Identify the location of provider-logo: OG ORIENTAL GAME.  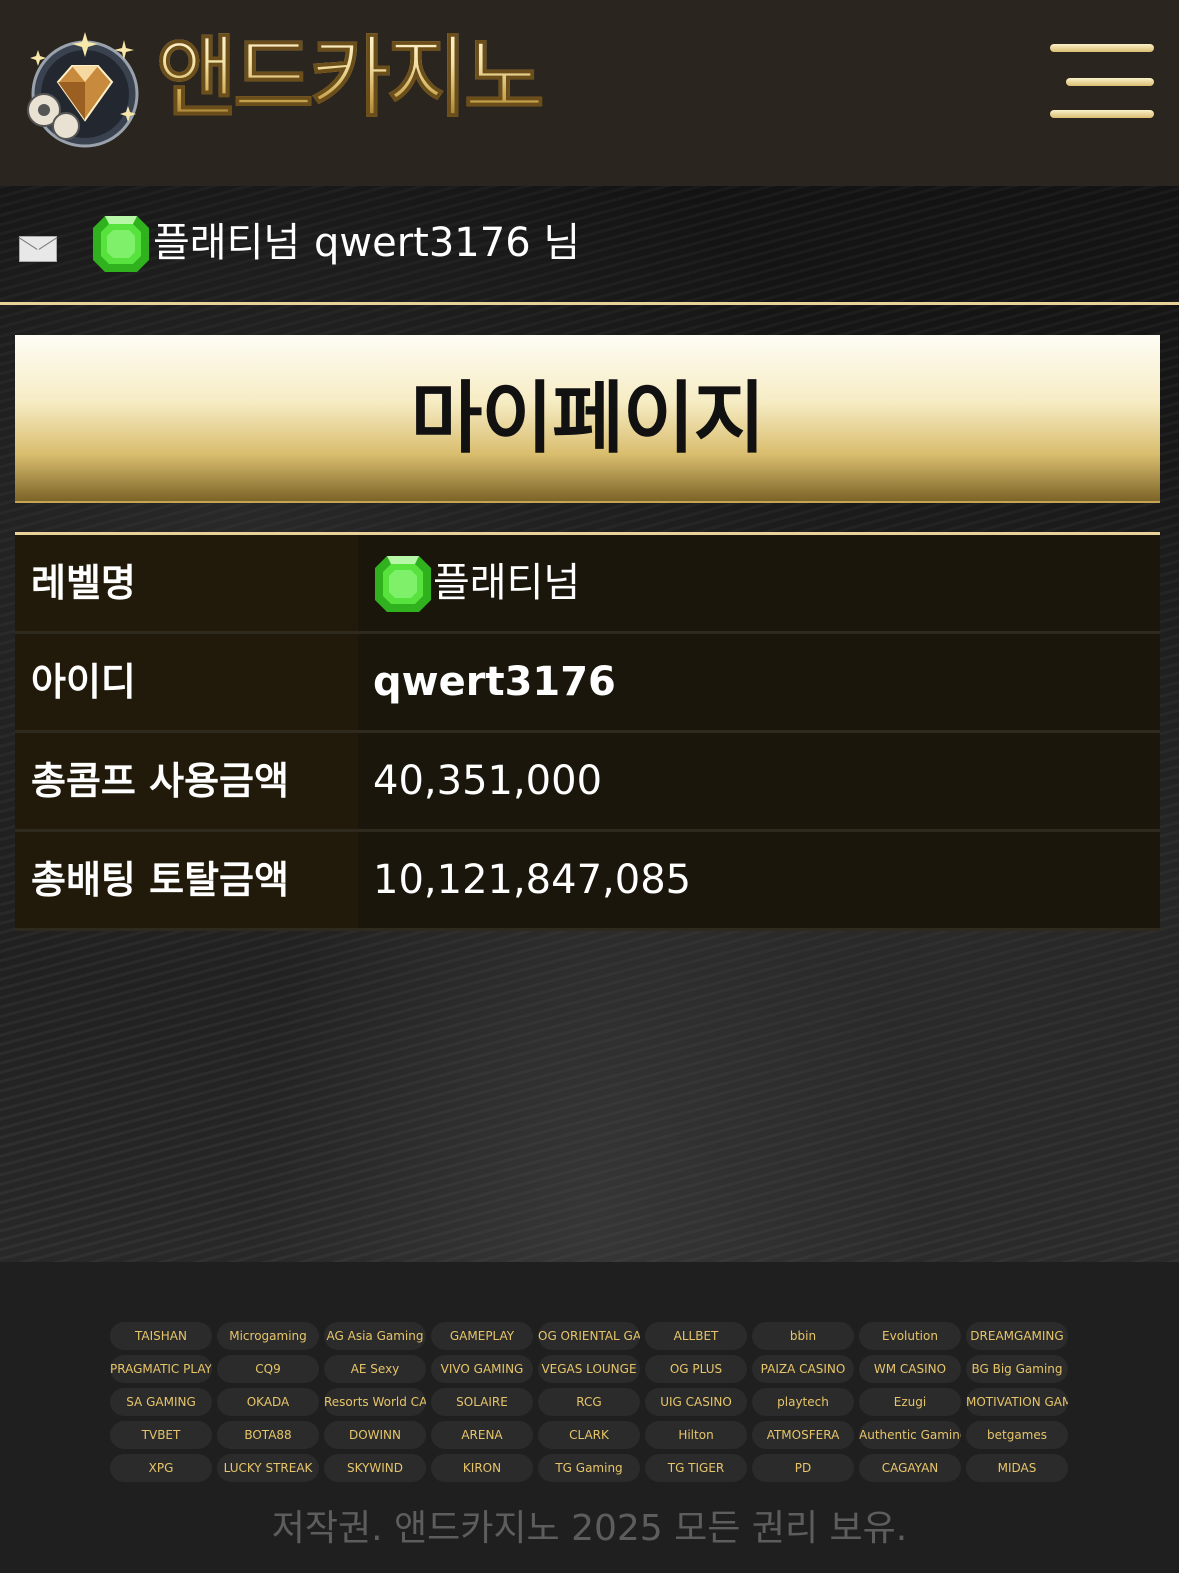
(589, 1336).